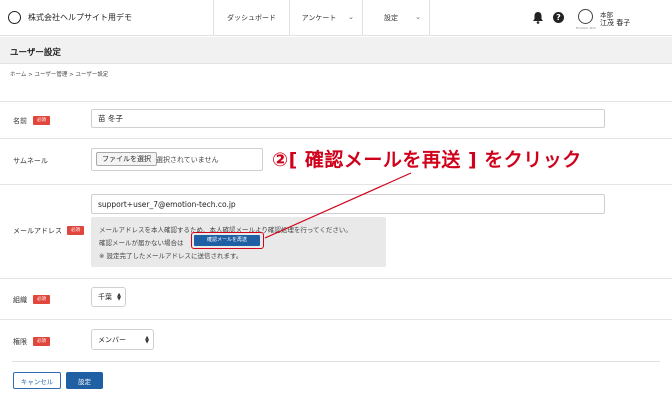 This screenshot has width=672, height=402. I want to click on role-select: メンバー ▲ ▼, so click(122, 339).